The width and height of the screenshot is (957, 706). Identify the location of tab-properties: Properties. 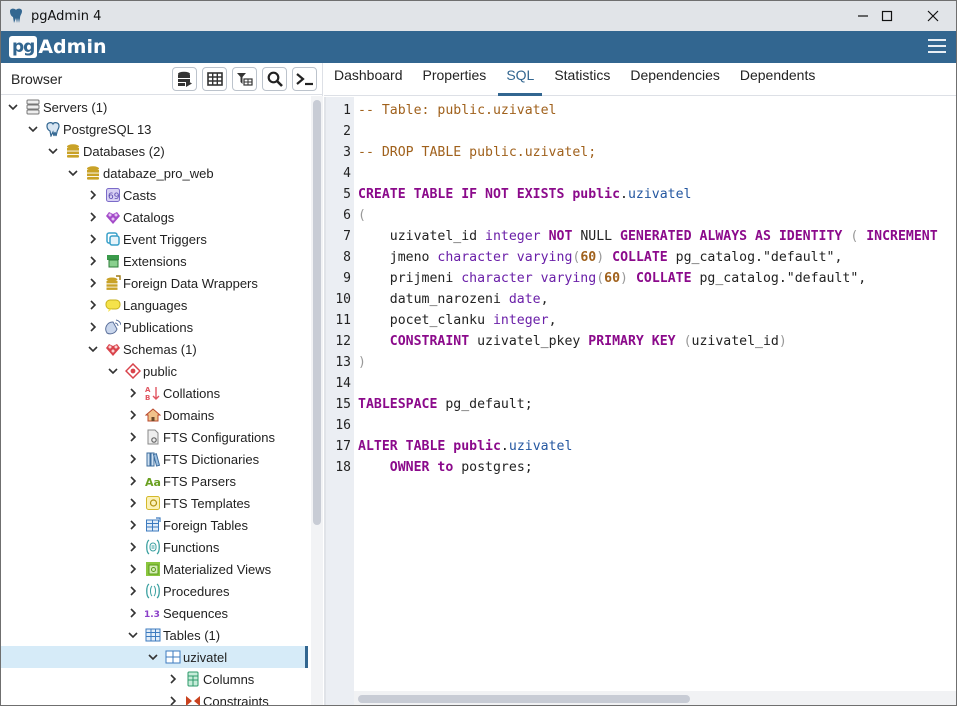
(455, 78).